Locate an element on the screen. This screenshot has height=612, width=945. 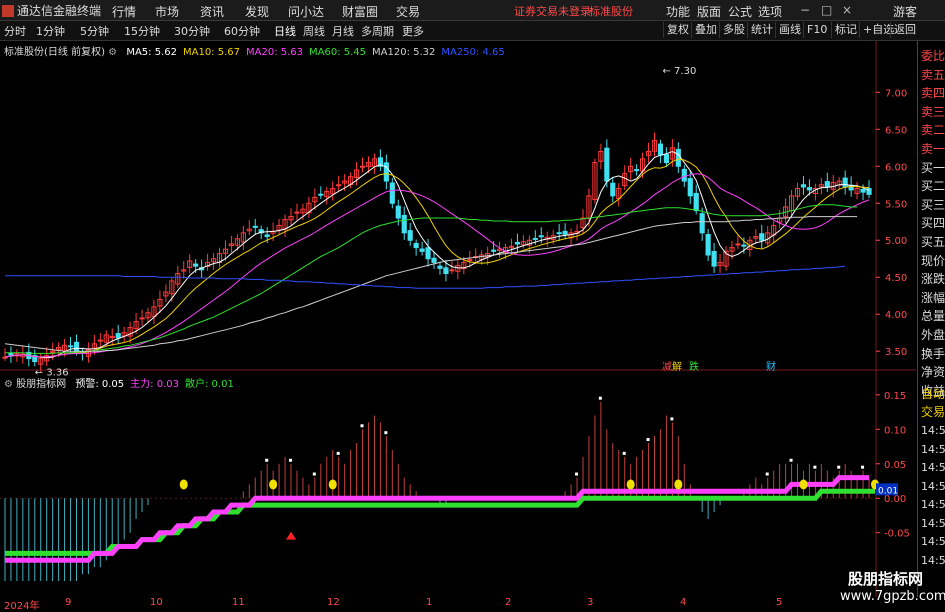
indicator-tick-label: -0.05 is located at coordinates (897, 534).